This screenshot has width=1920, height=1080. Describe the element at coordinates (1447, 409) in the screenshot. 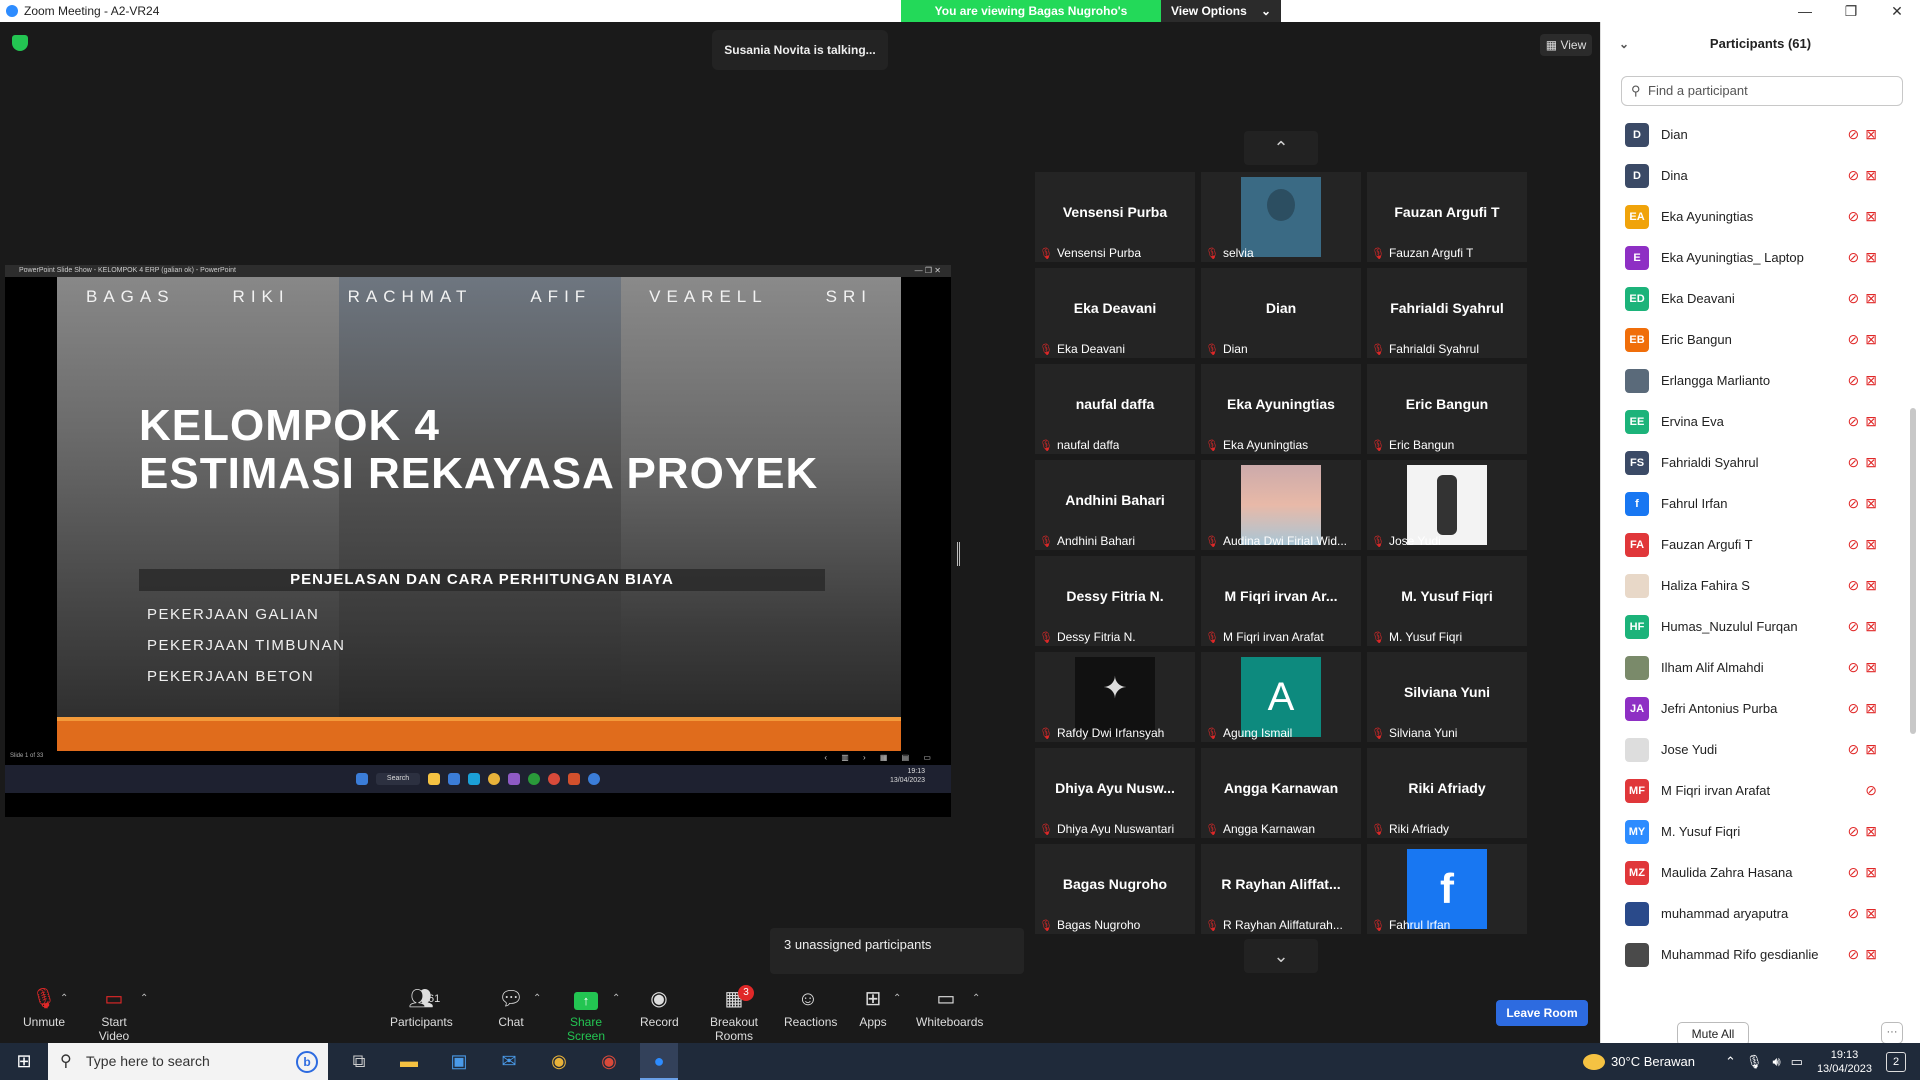

I see `video-tile: Eric Bangun 🎙︎ Eric Bangun` at that location.